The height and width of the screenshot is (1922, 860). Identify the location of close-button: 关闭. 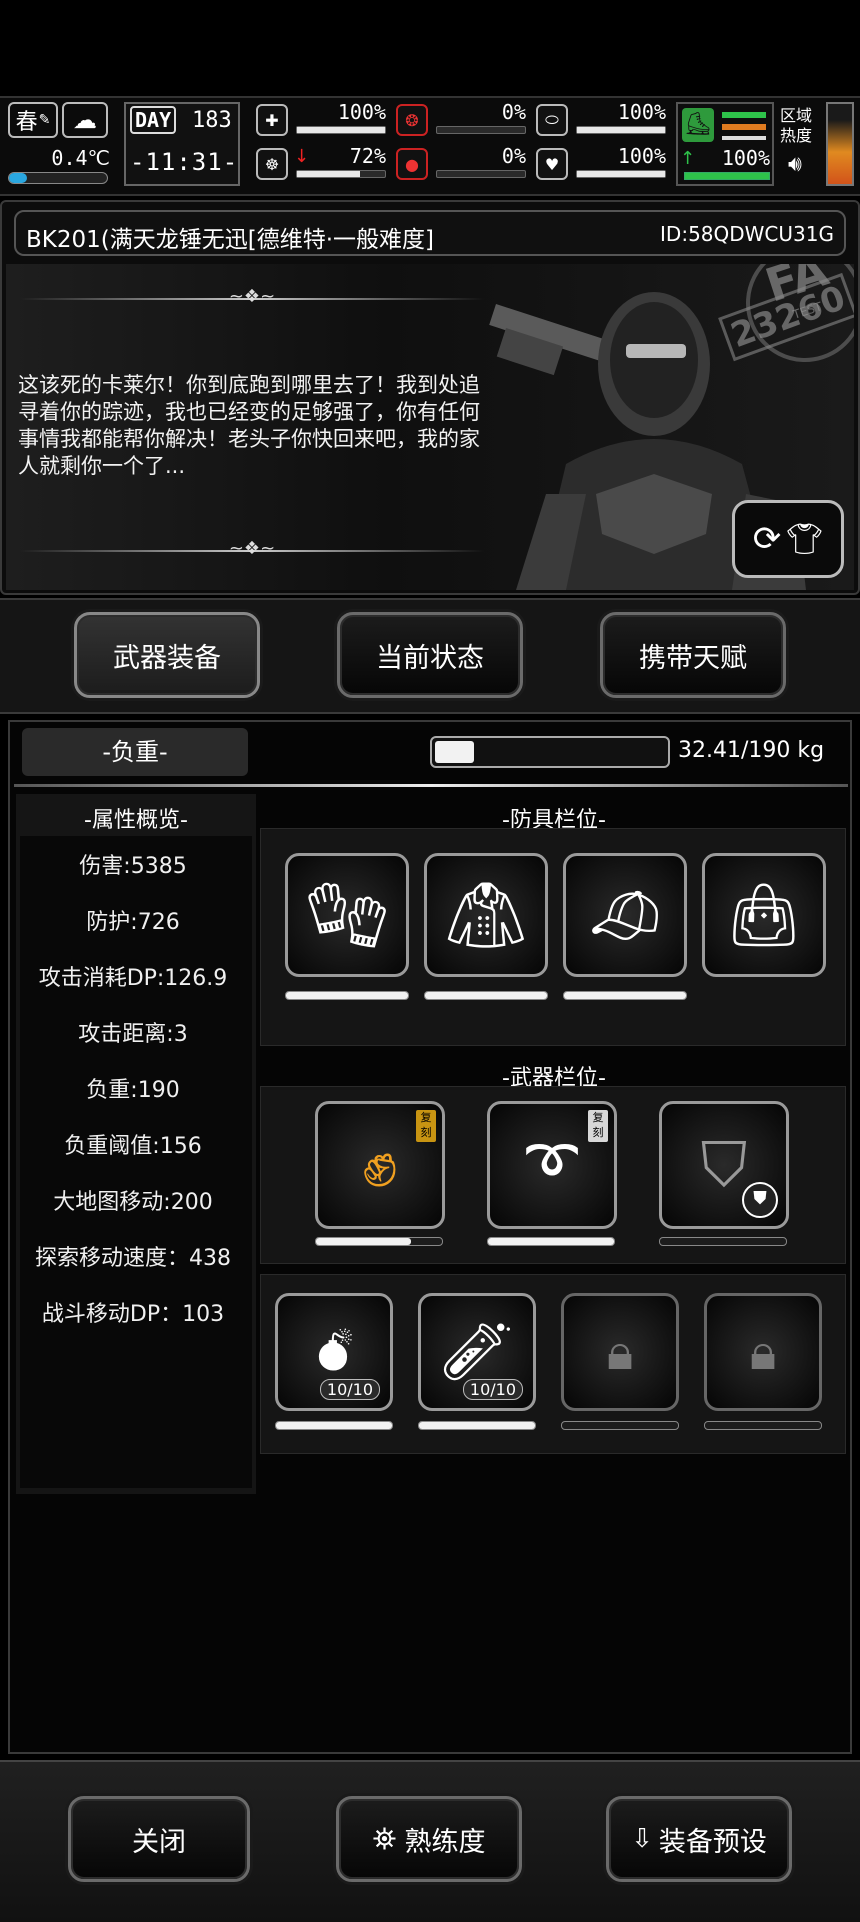
(159, 1839).